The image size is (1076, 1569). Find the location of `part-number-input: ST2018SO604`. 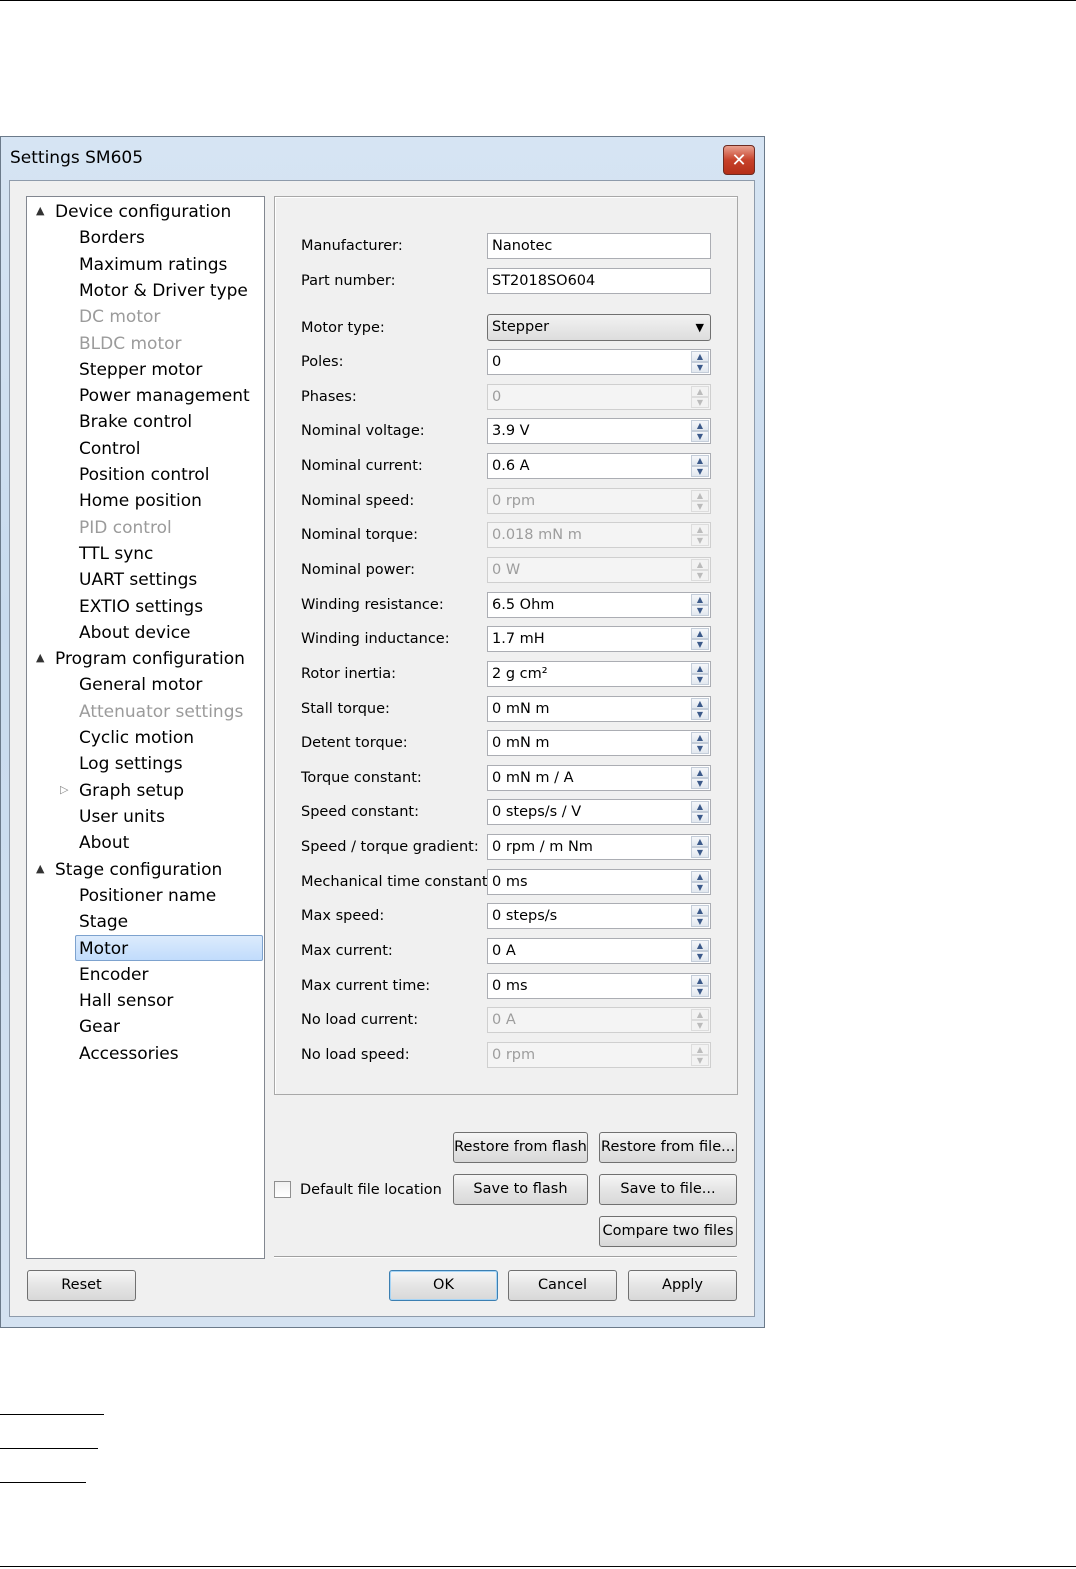

part-number-input: ST2018SO604 is located at coordinates (599, 281).